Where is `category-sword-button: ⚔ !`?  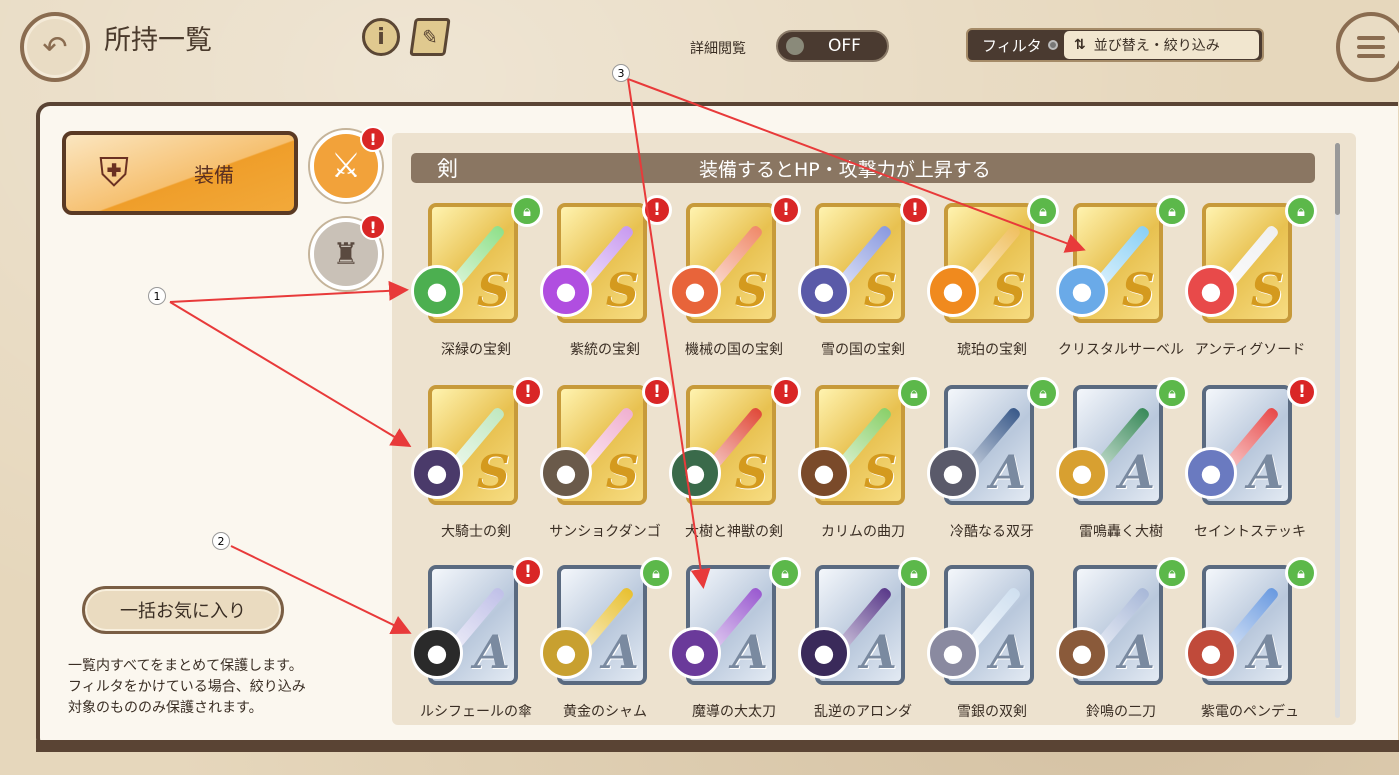
category-sword-button: ⚔ ! is located at coordinates (348, 164).